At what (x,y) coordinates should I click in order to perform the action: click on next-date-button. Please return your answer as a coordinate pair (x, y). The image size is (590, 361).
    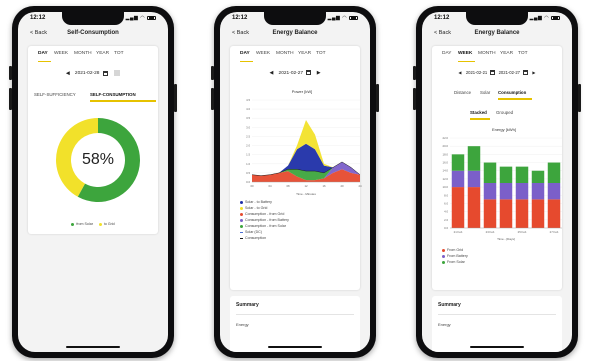
    Looking at the image, I should click on (117, 73).